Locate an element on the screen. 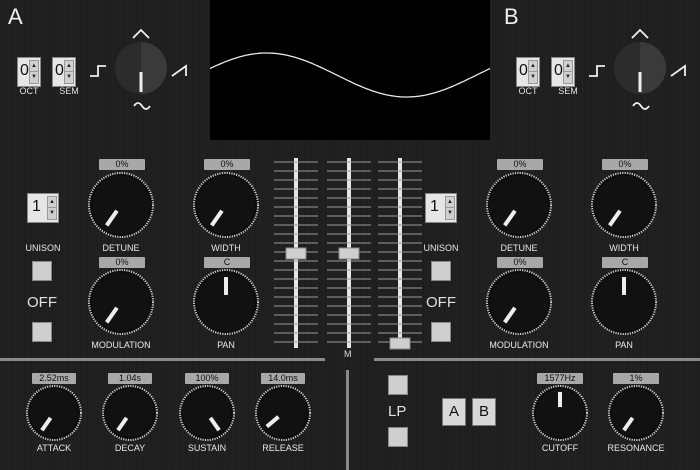  osc-a-width-value: 0% is located at coordinates (227, 164).